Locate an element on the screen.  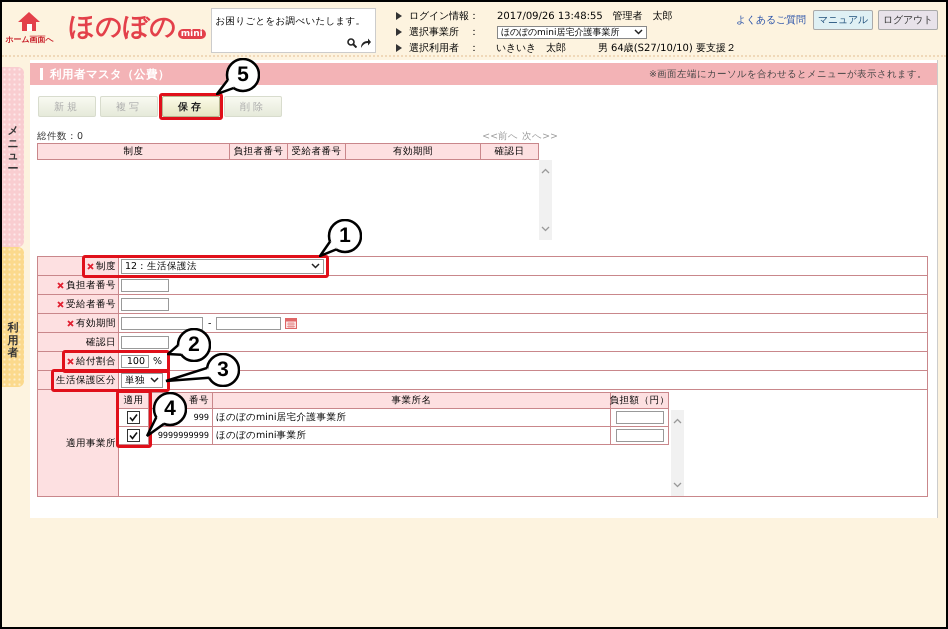
column-header: 有効期間 is located at coordinates (413, 152).